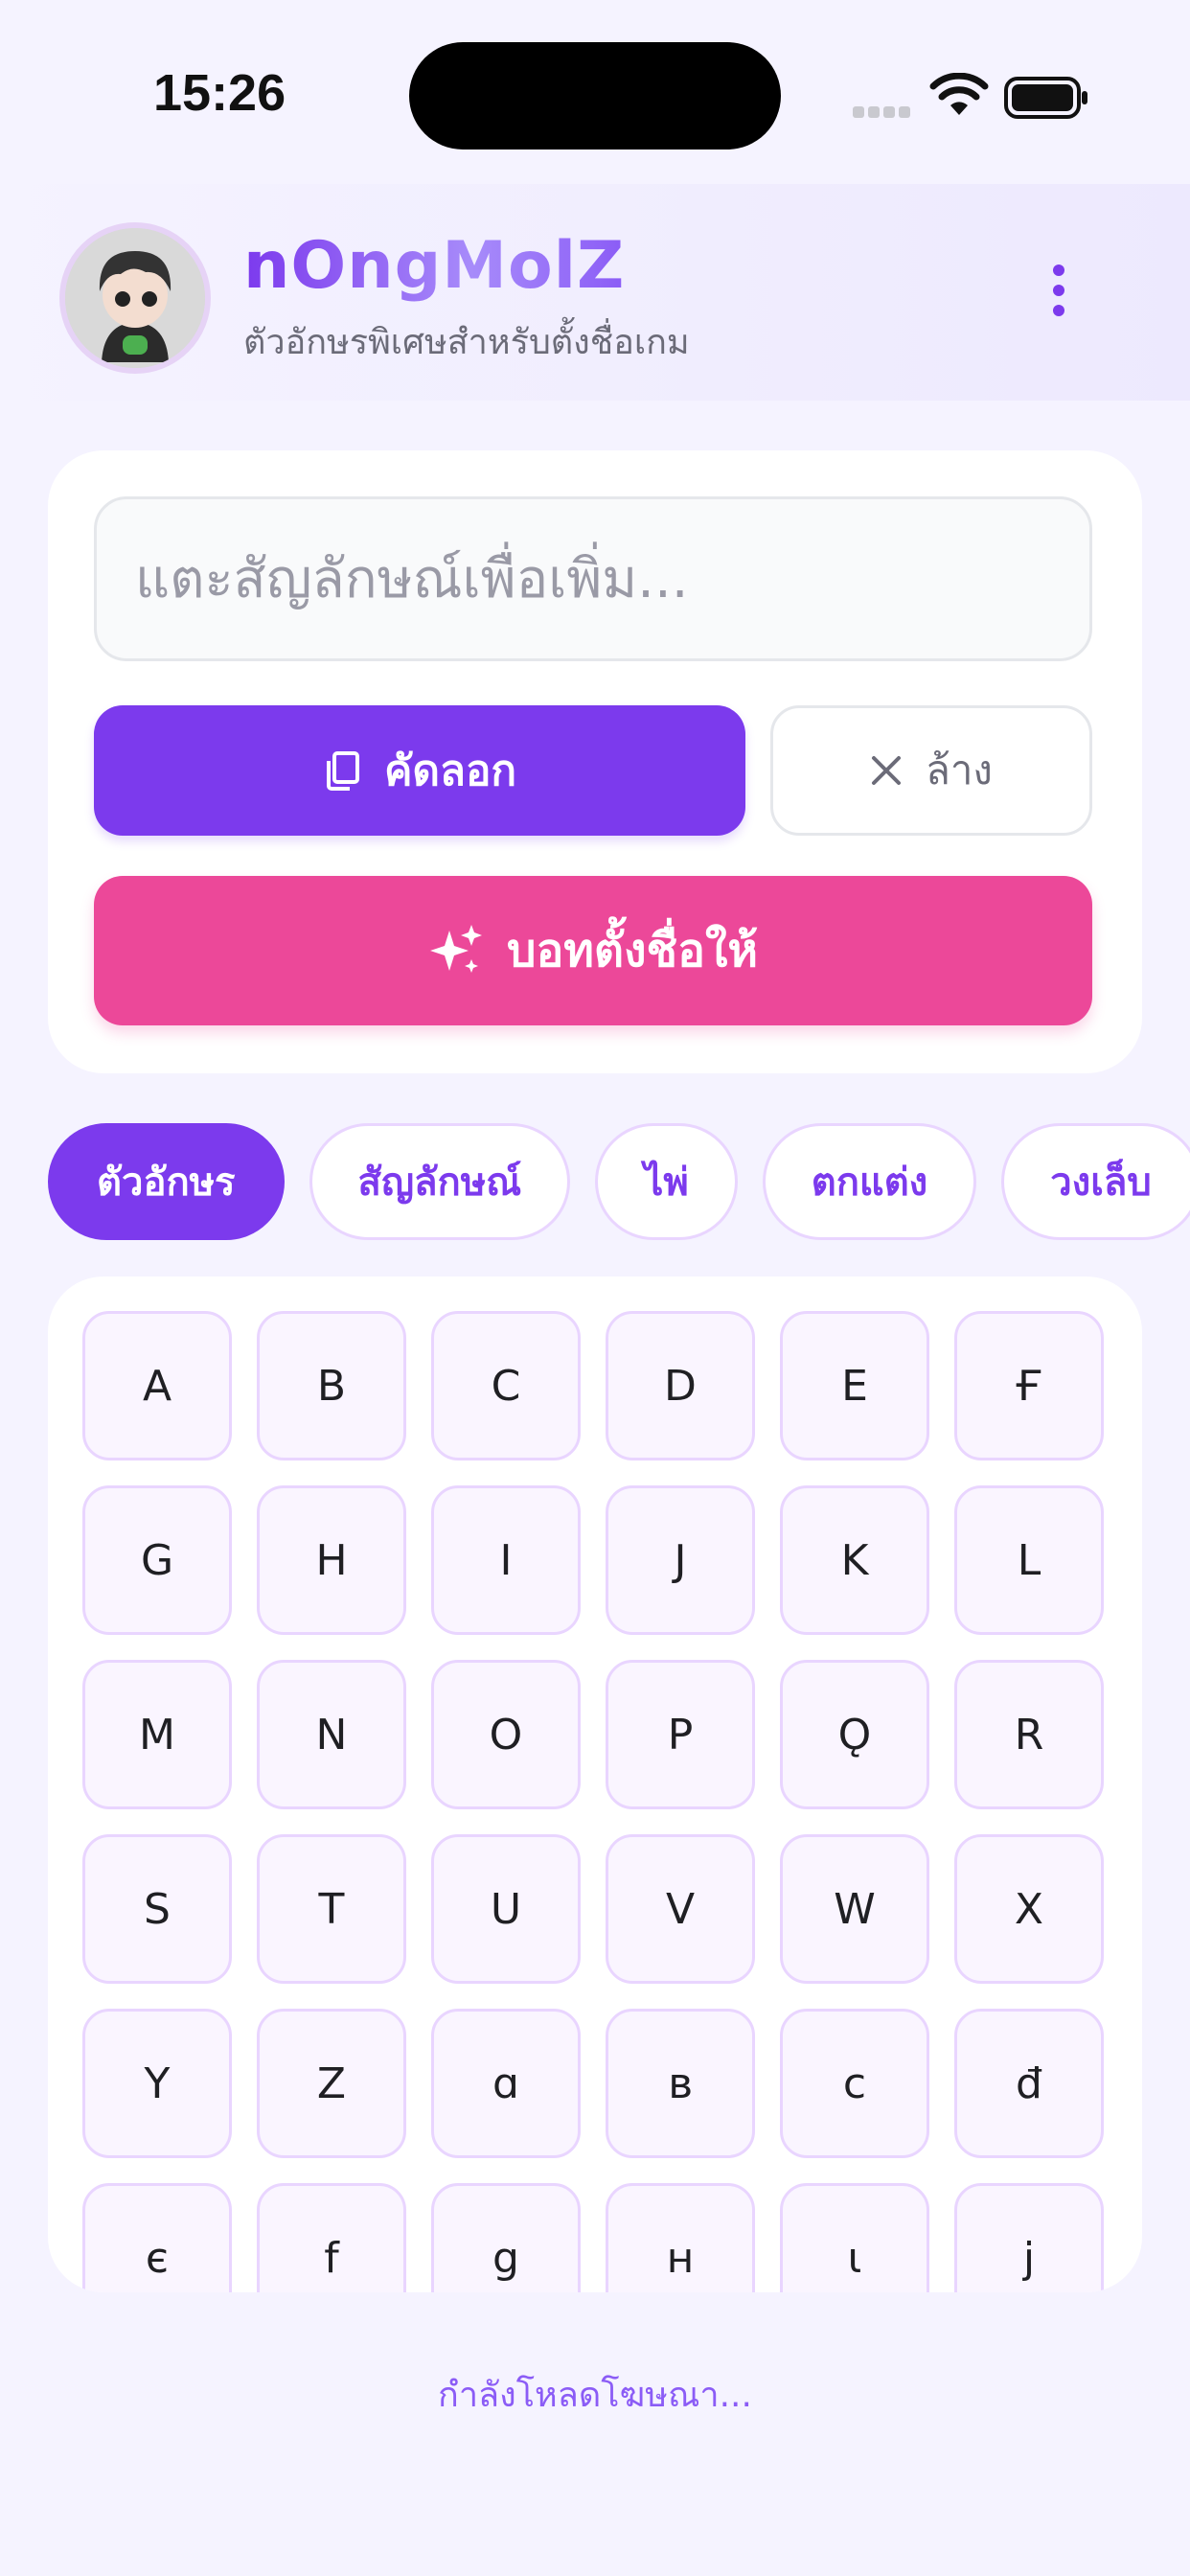  Describe the element at coordinates (332, 1560) in the screenshot. I see `symbol-key: H` at that location.